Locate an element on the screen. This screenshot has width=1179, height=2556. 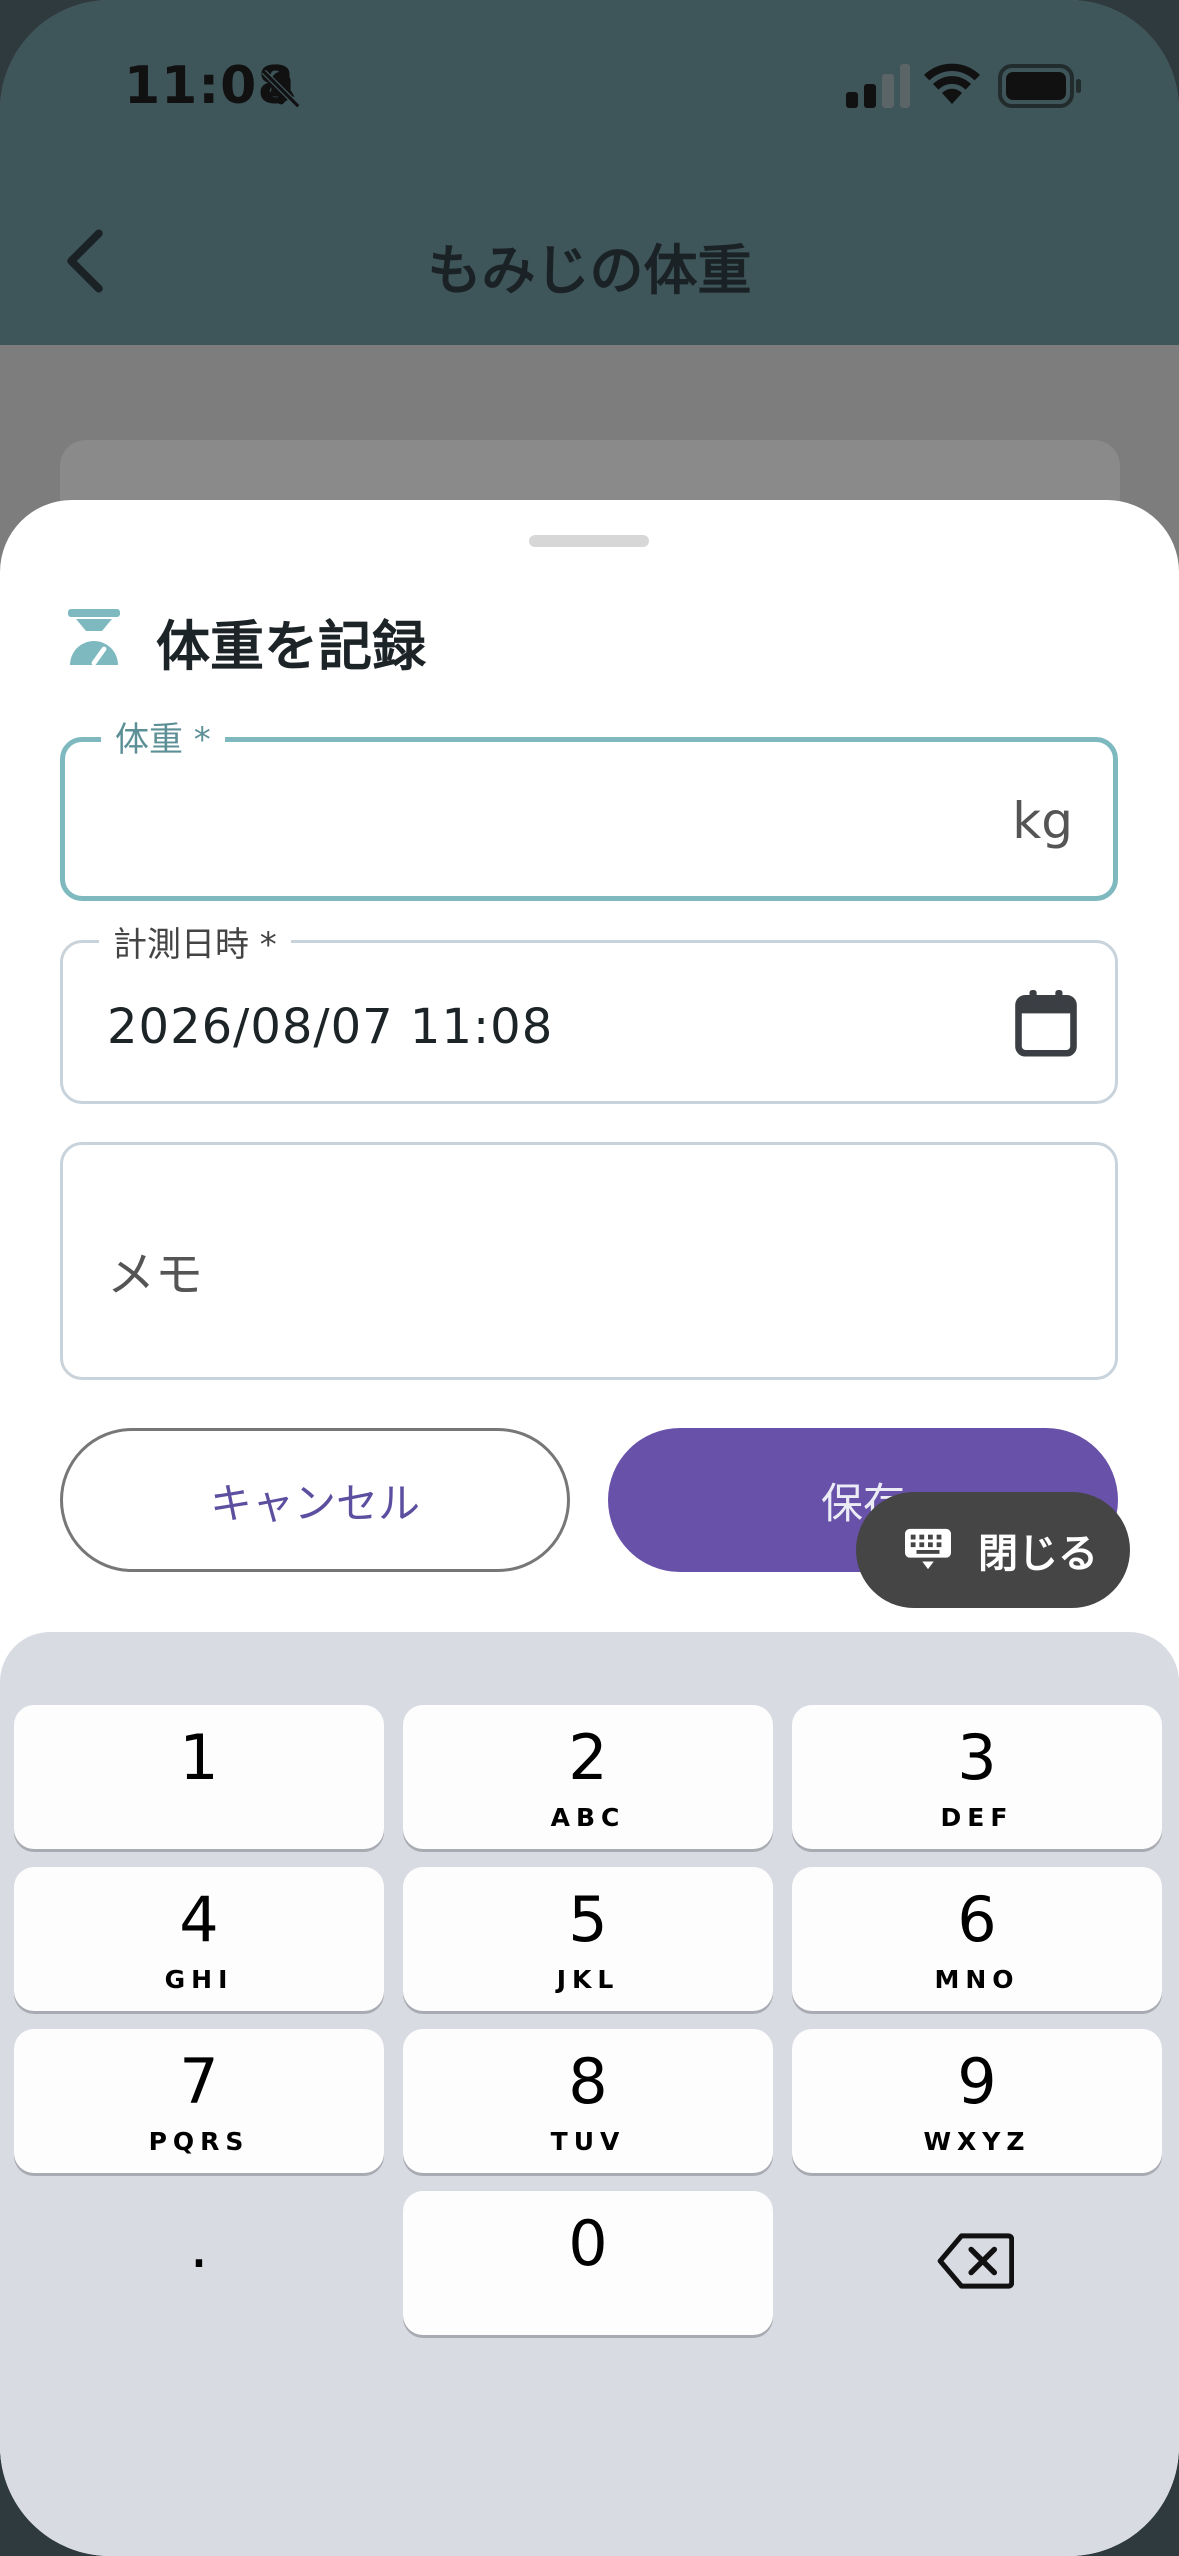
key-9: 9 WXYZ is located at coordinates (977, 2101).